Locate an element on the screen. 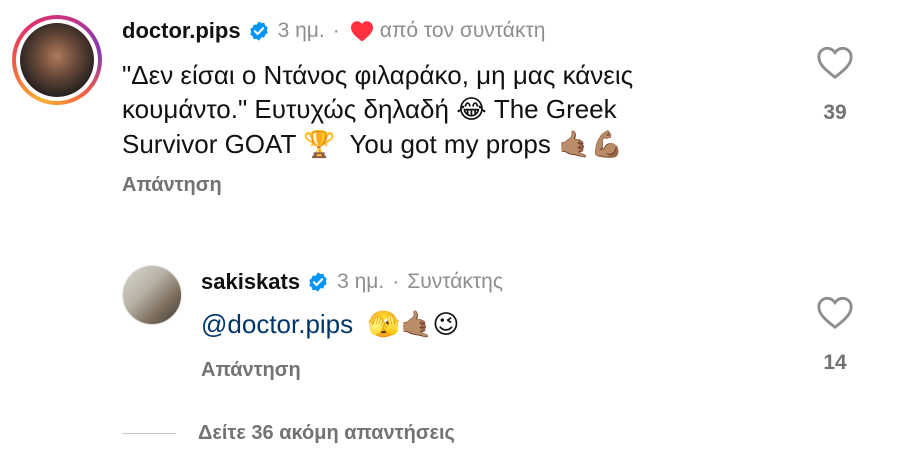  comment-header: doctor.pips 3 ημ. · από τον συντάκτη is located at coordinates (333, 31).